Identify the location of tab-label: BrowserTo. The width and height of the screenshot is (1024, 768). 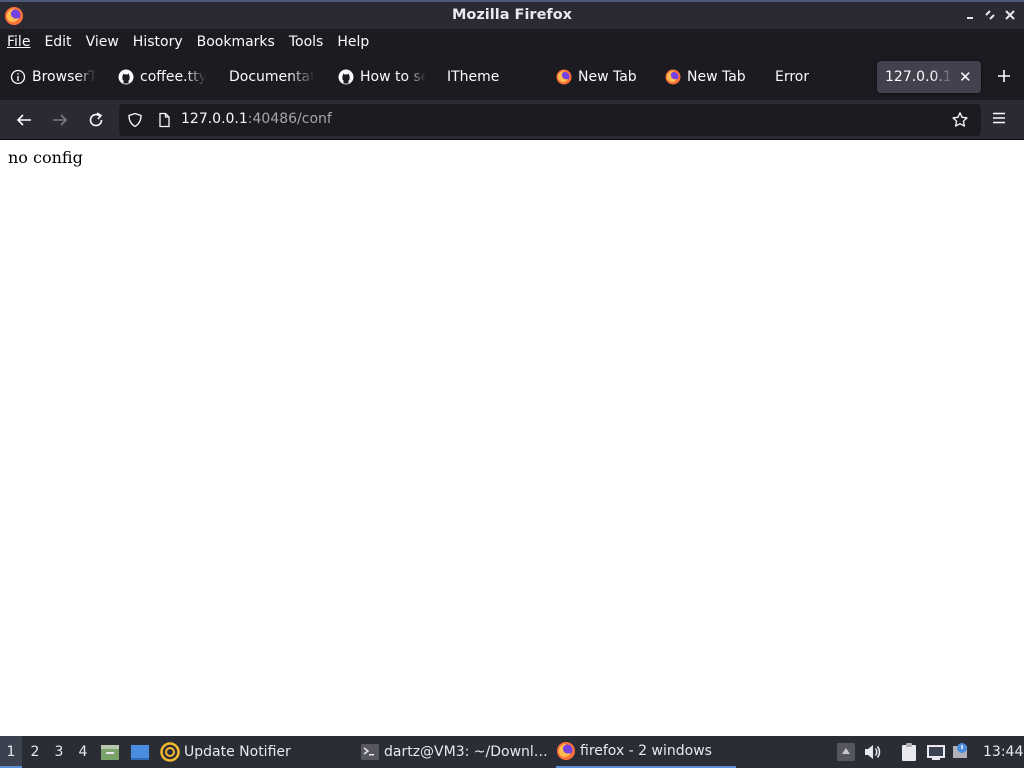
(64, 77).